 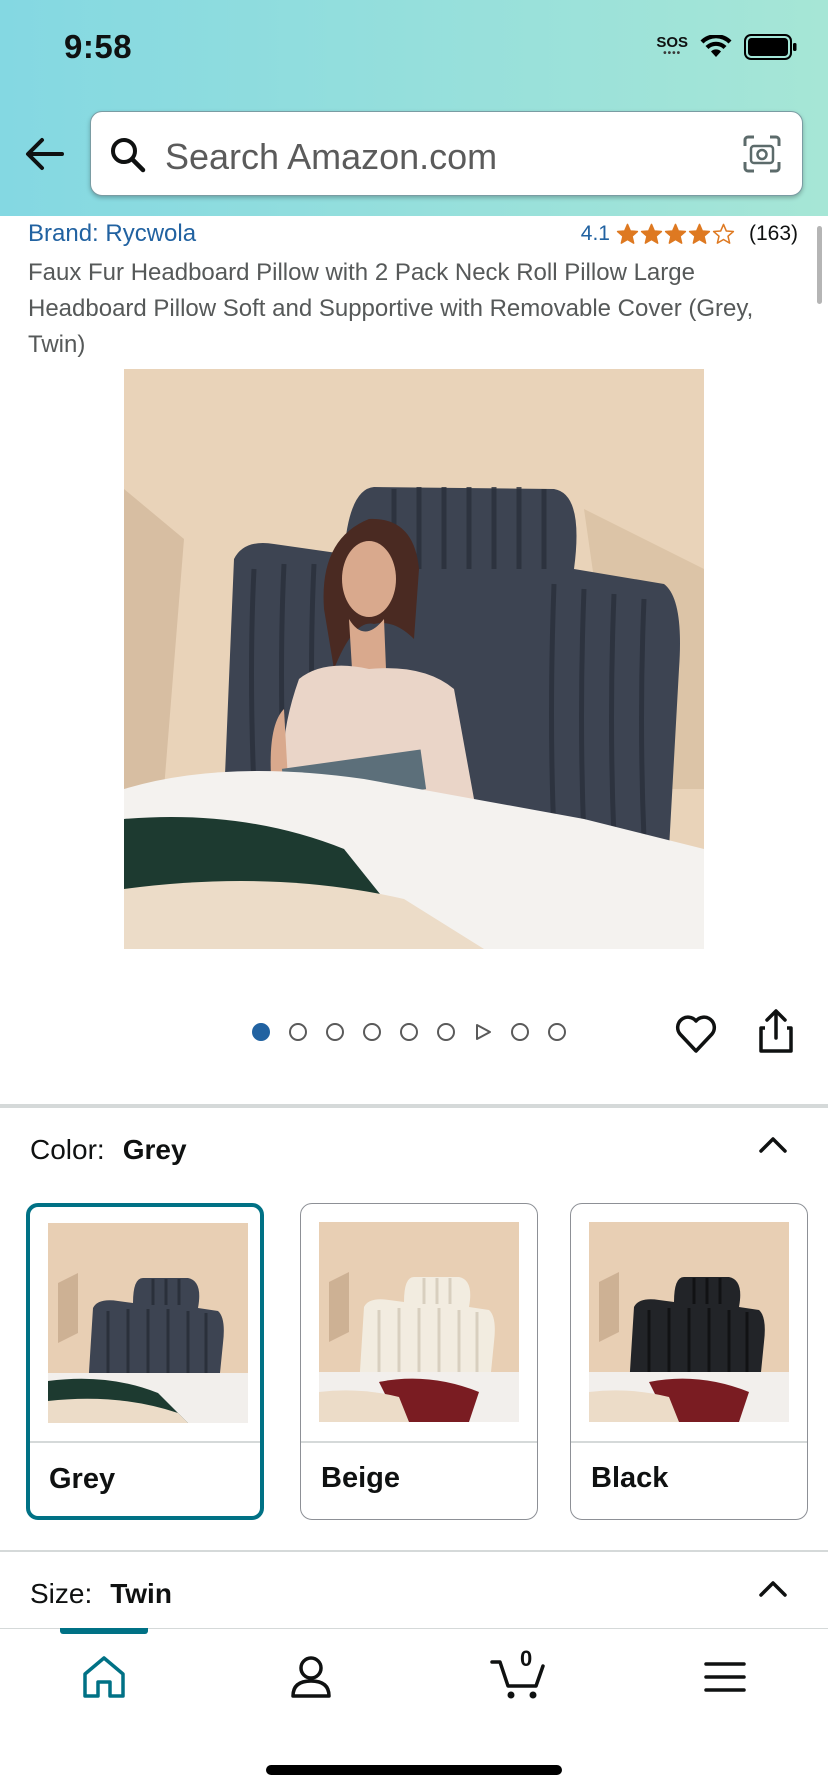 I want to click on color-selector-header: Color: Grey, so click(x=108, y=1150).